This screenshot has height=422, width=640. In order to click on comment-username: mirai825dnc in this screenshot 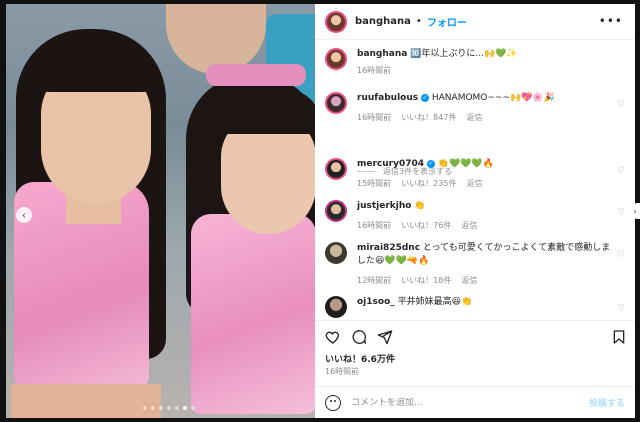, I will do `click(388, 248)`.